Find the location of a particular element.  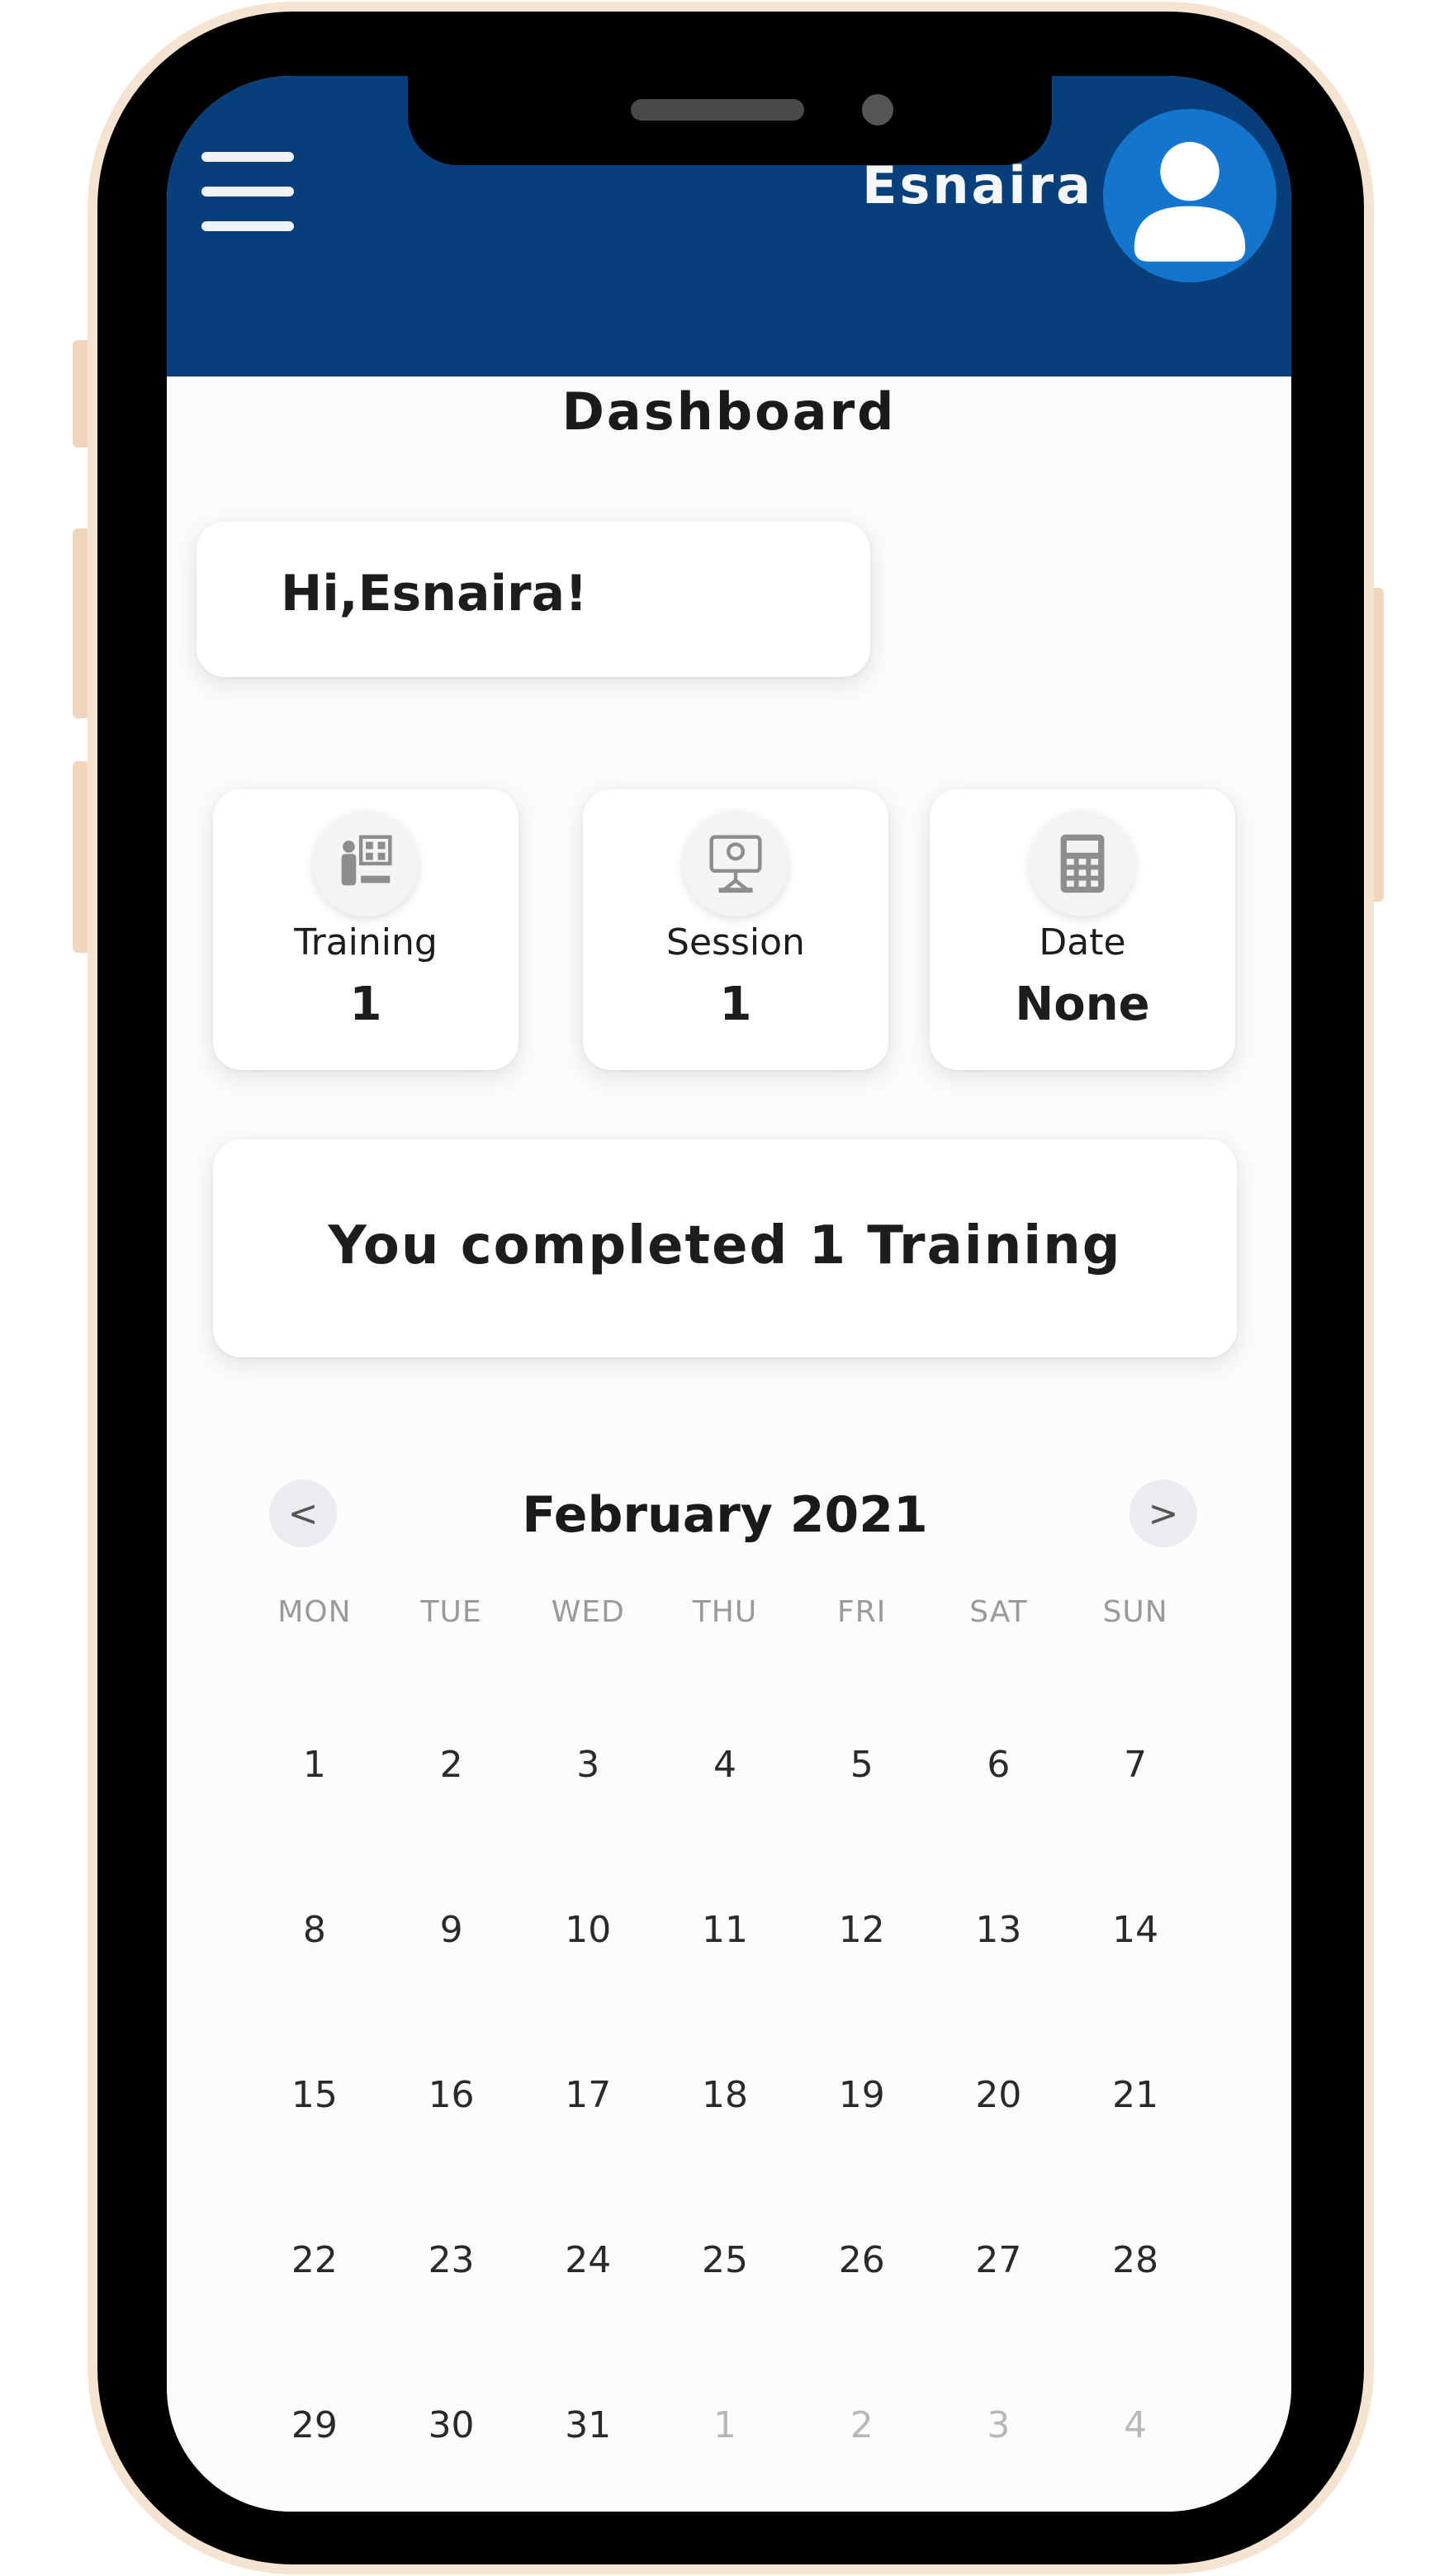

calendar-weekday-header: MON TUE WED THU FRI SAT SUN is located at coordinates (725, 1612).